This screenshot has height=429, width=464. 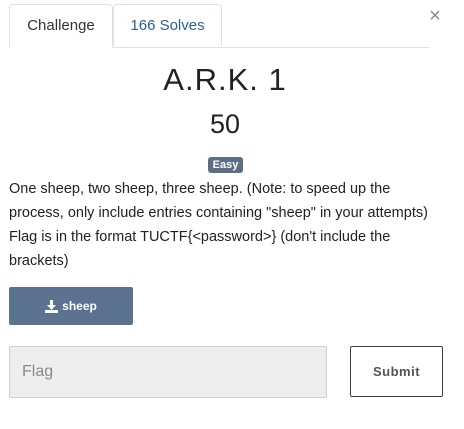 I want to click on tab-challenge: Challenge, so click(x=61, y=26).